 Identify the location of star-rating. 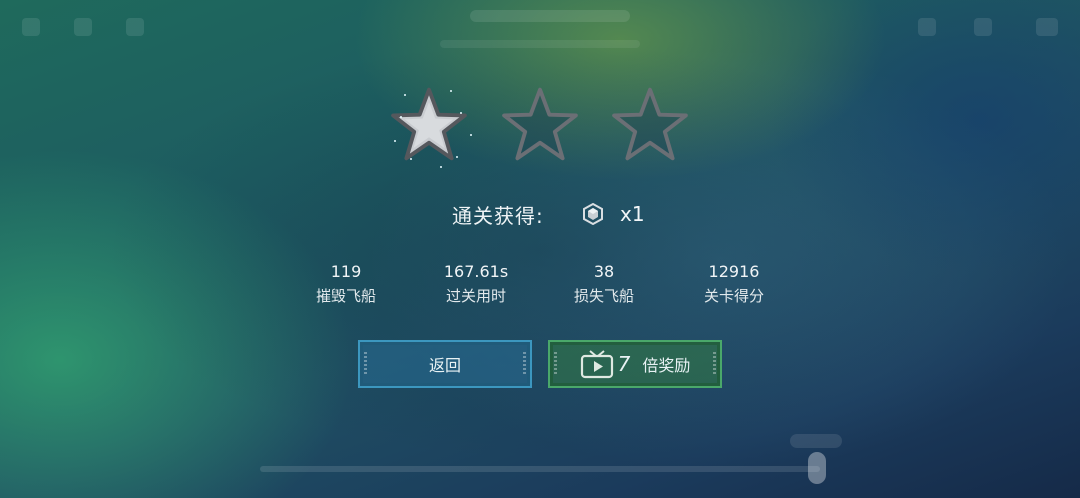
(540, 131).